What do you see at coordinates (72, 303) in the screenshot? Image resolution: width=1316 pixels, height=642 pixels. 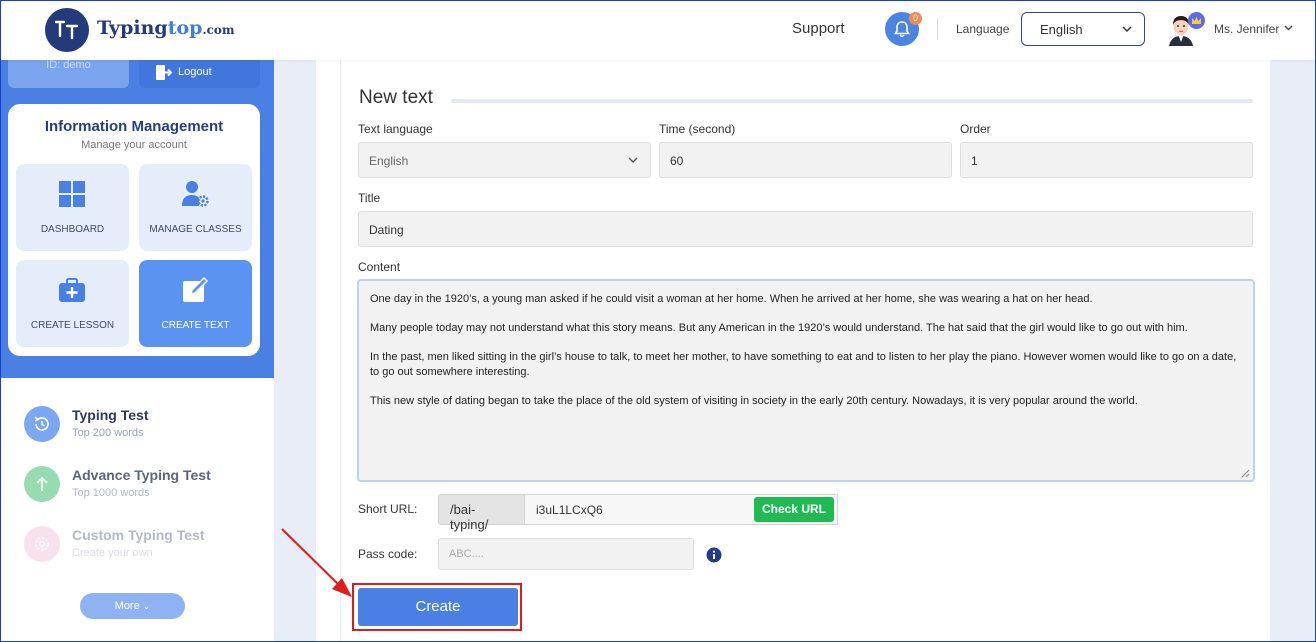 I see `tile-create-lesson: CREATE LESSON` at bounding box center [72, 303].